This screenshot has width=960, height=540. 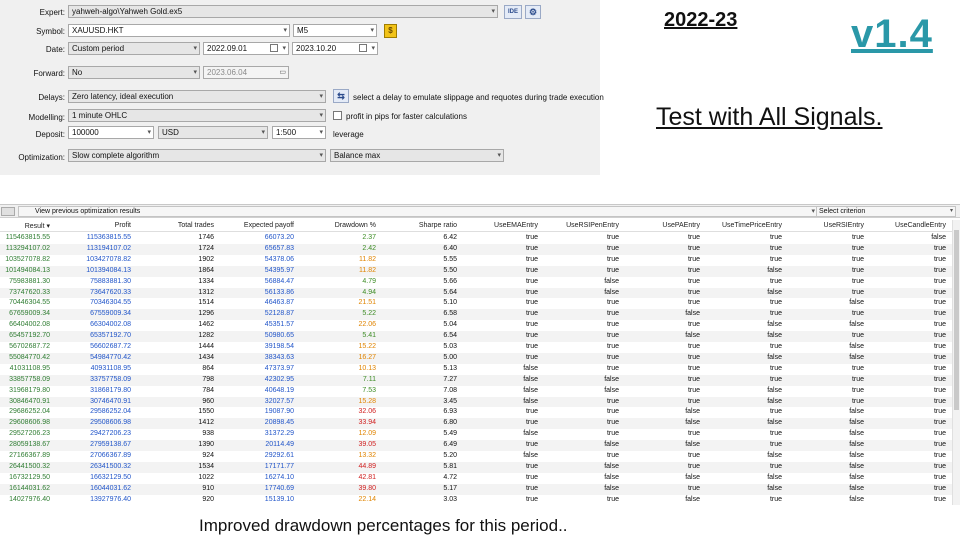 I want to click on column-header-result: Result ▾, so click(x=25, y=226).